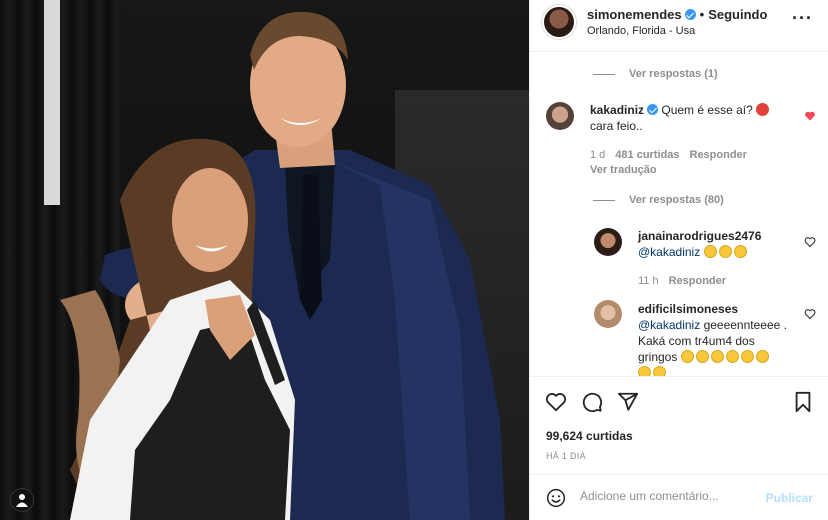 This screenshot has height=520, width=828. What do you see at coordinates (676, 200) in the screenshot?
I see `view-replies-label: Ver respostas (80)` at bounding box center [676, 200].